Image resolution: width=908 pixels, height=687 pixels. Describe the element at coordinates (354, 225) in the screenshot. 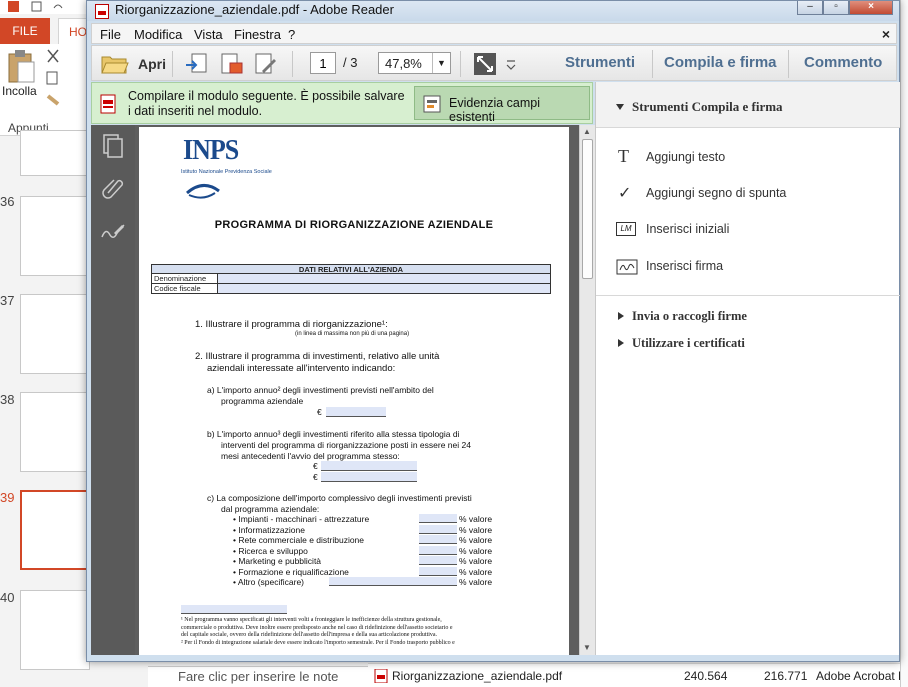

I see `document-title: PROGRAMMA DI RIORGANIZZAZIONE AZIENDALE` at that location.